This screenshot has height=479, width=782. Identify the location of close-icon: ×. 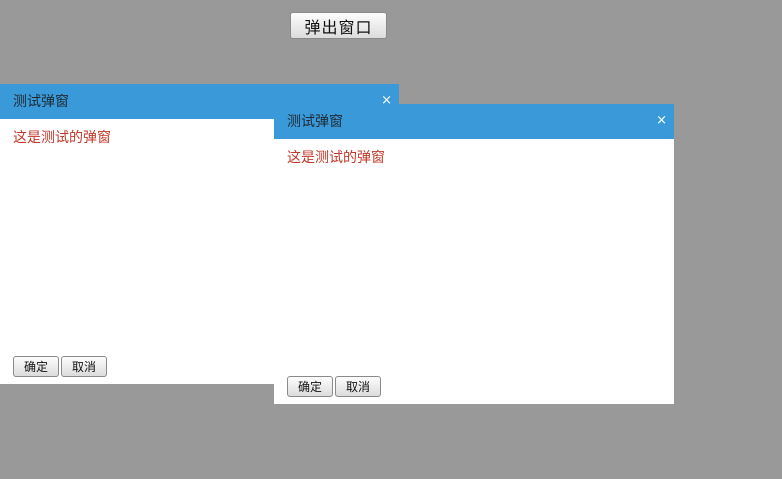
(661, 121).